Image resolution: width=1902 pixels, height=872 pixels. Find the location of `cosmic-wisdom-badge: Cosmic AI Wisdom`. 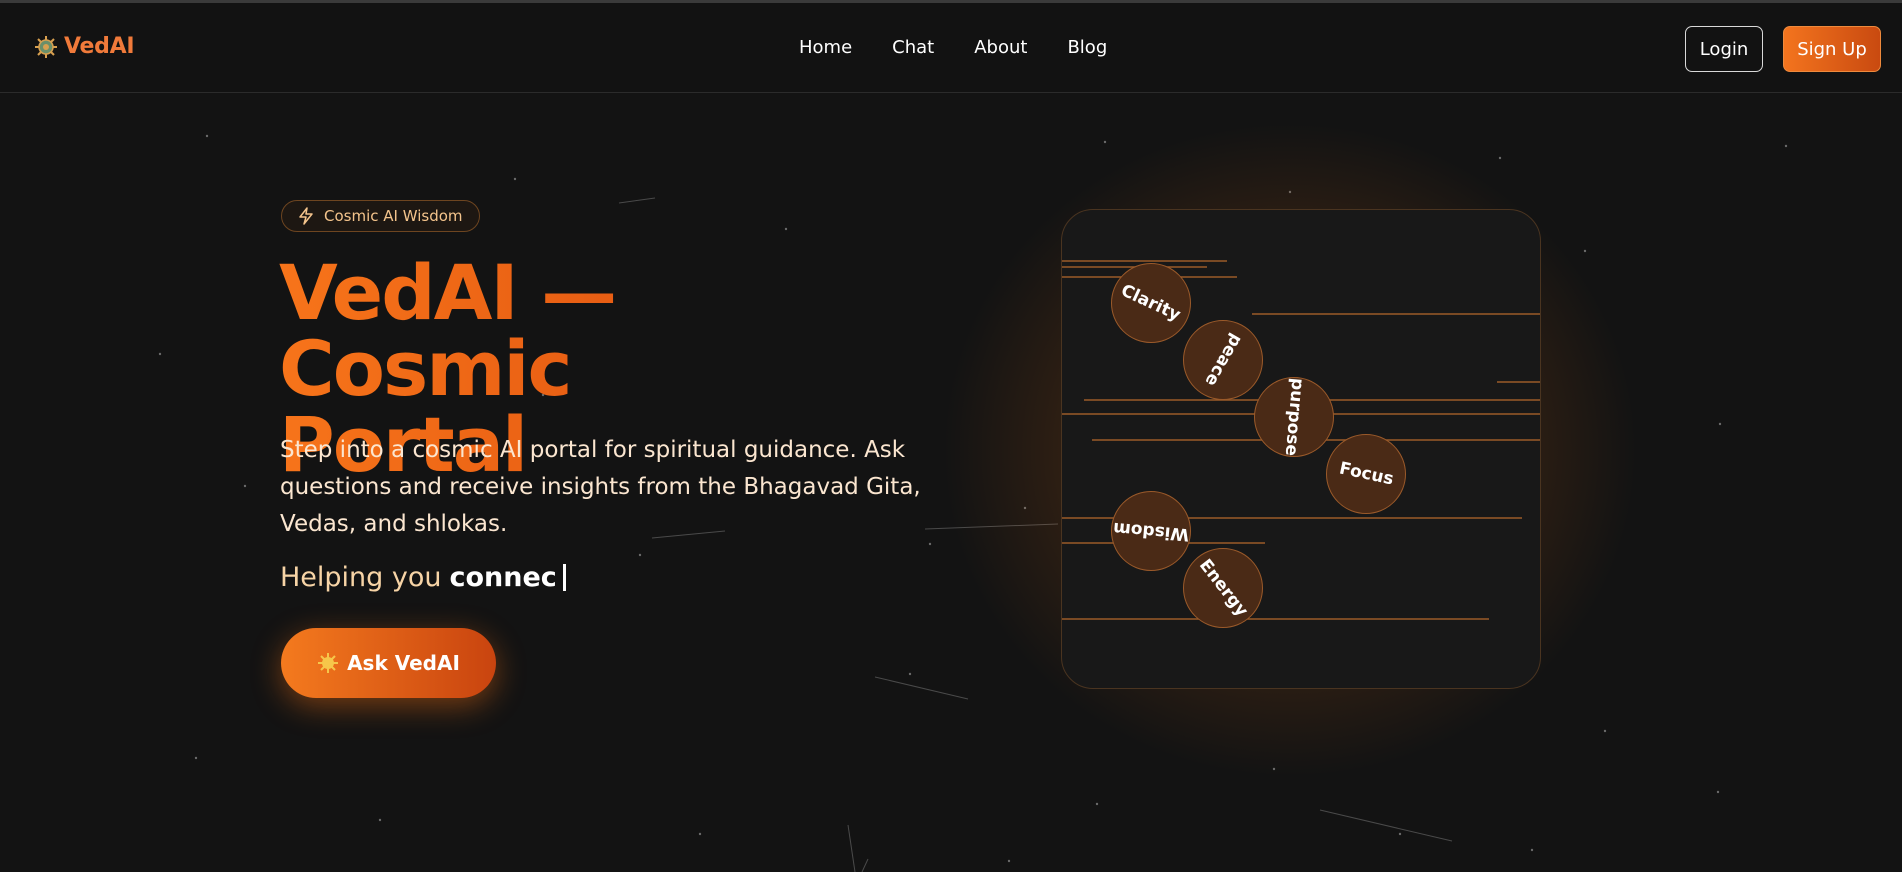

cosmic-wisdom-badge: Cosmic AI Wisdom is located at coordinates (380, 216).